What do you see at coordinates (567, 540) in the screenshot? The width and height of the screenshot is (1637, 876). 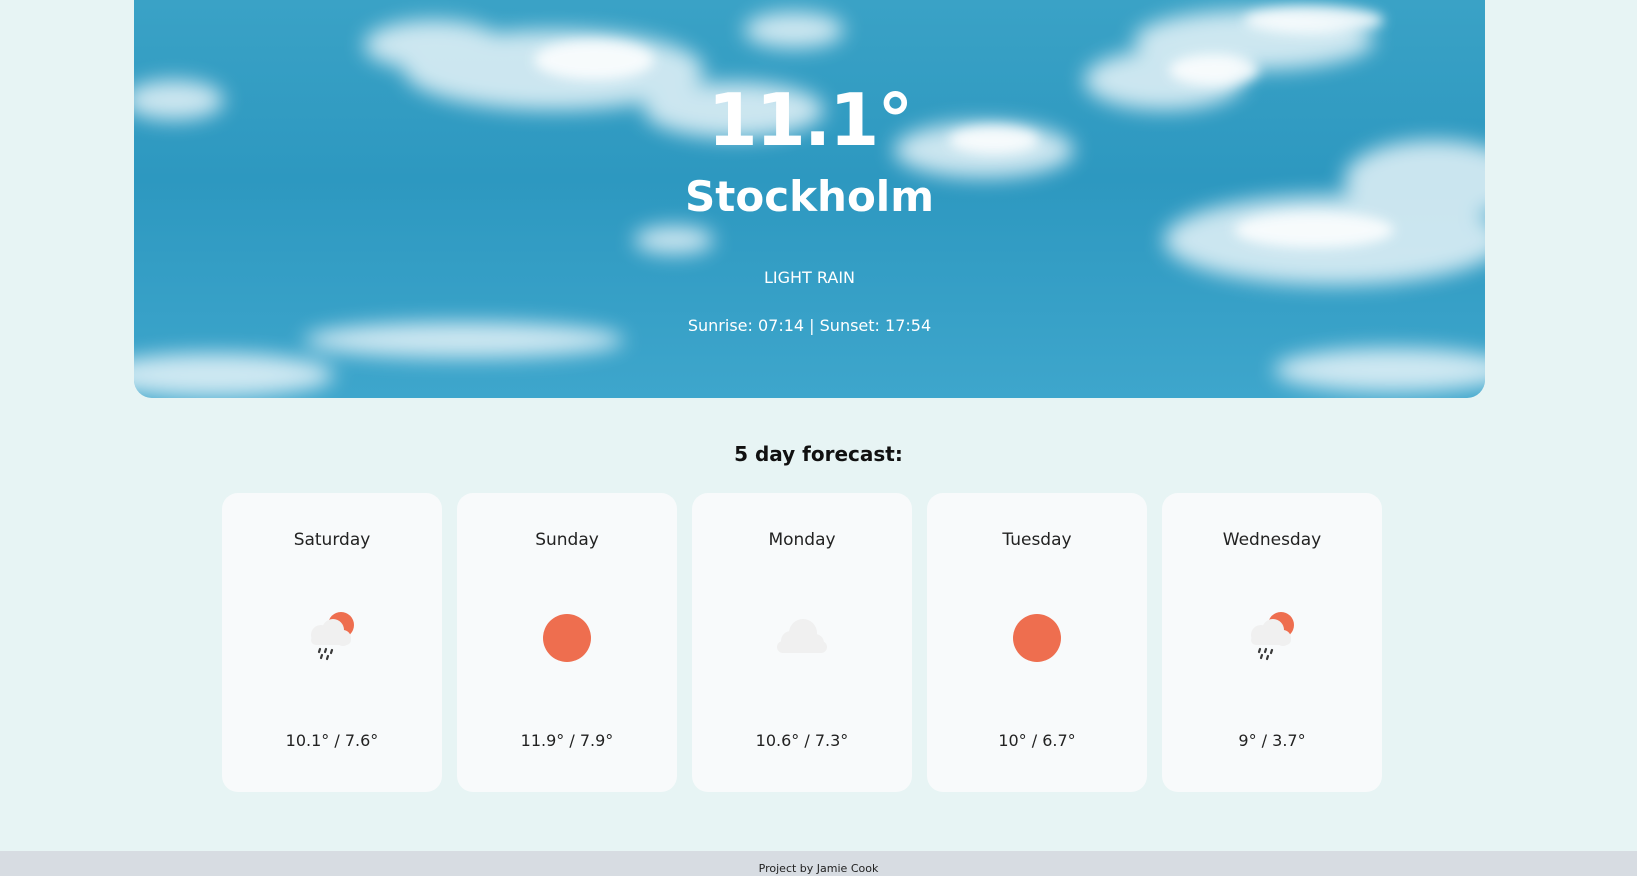 I see `forecast-day: Sunday` at bounding box center [567, 540].